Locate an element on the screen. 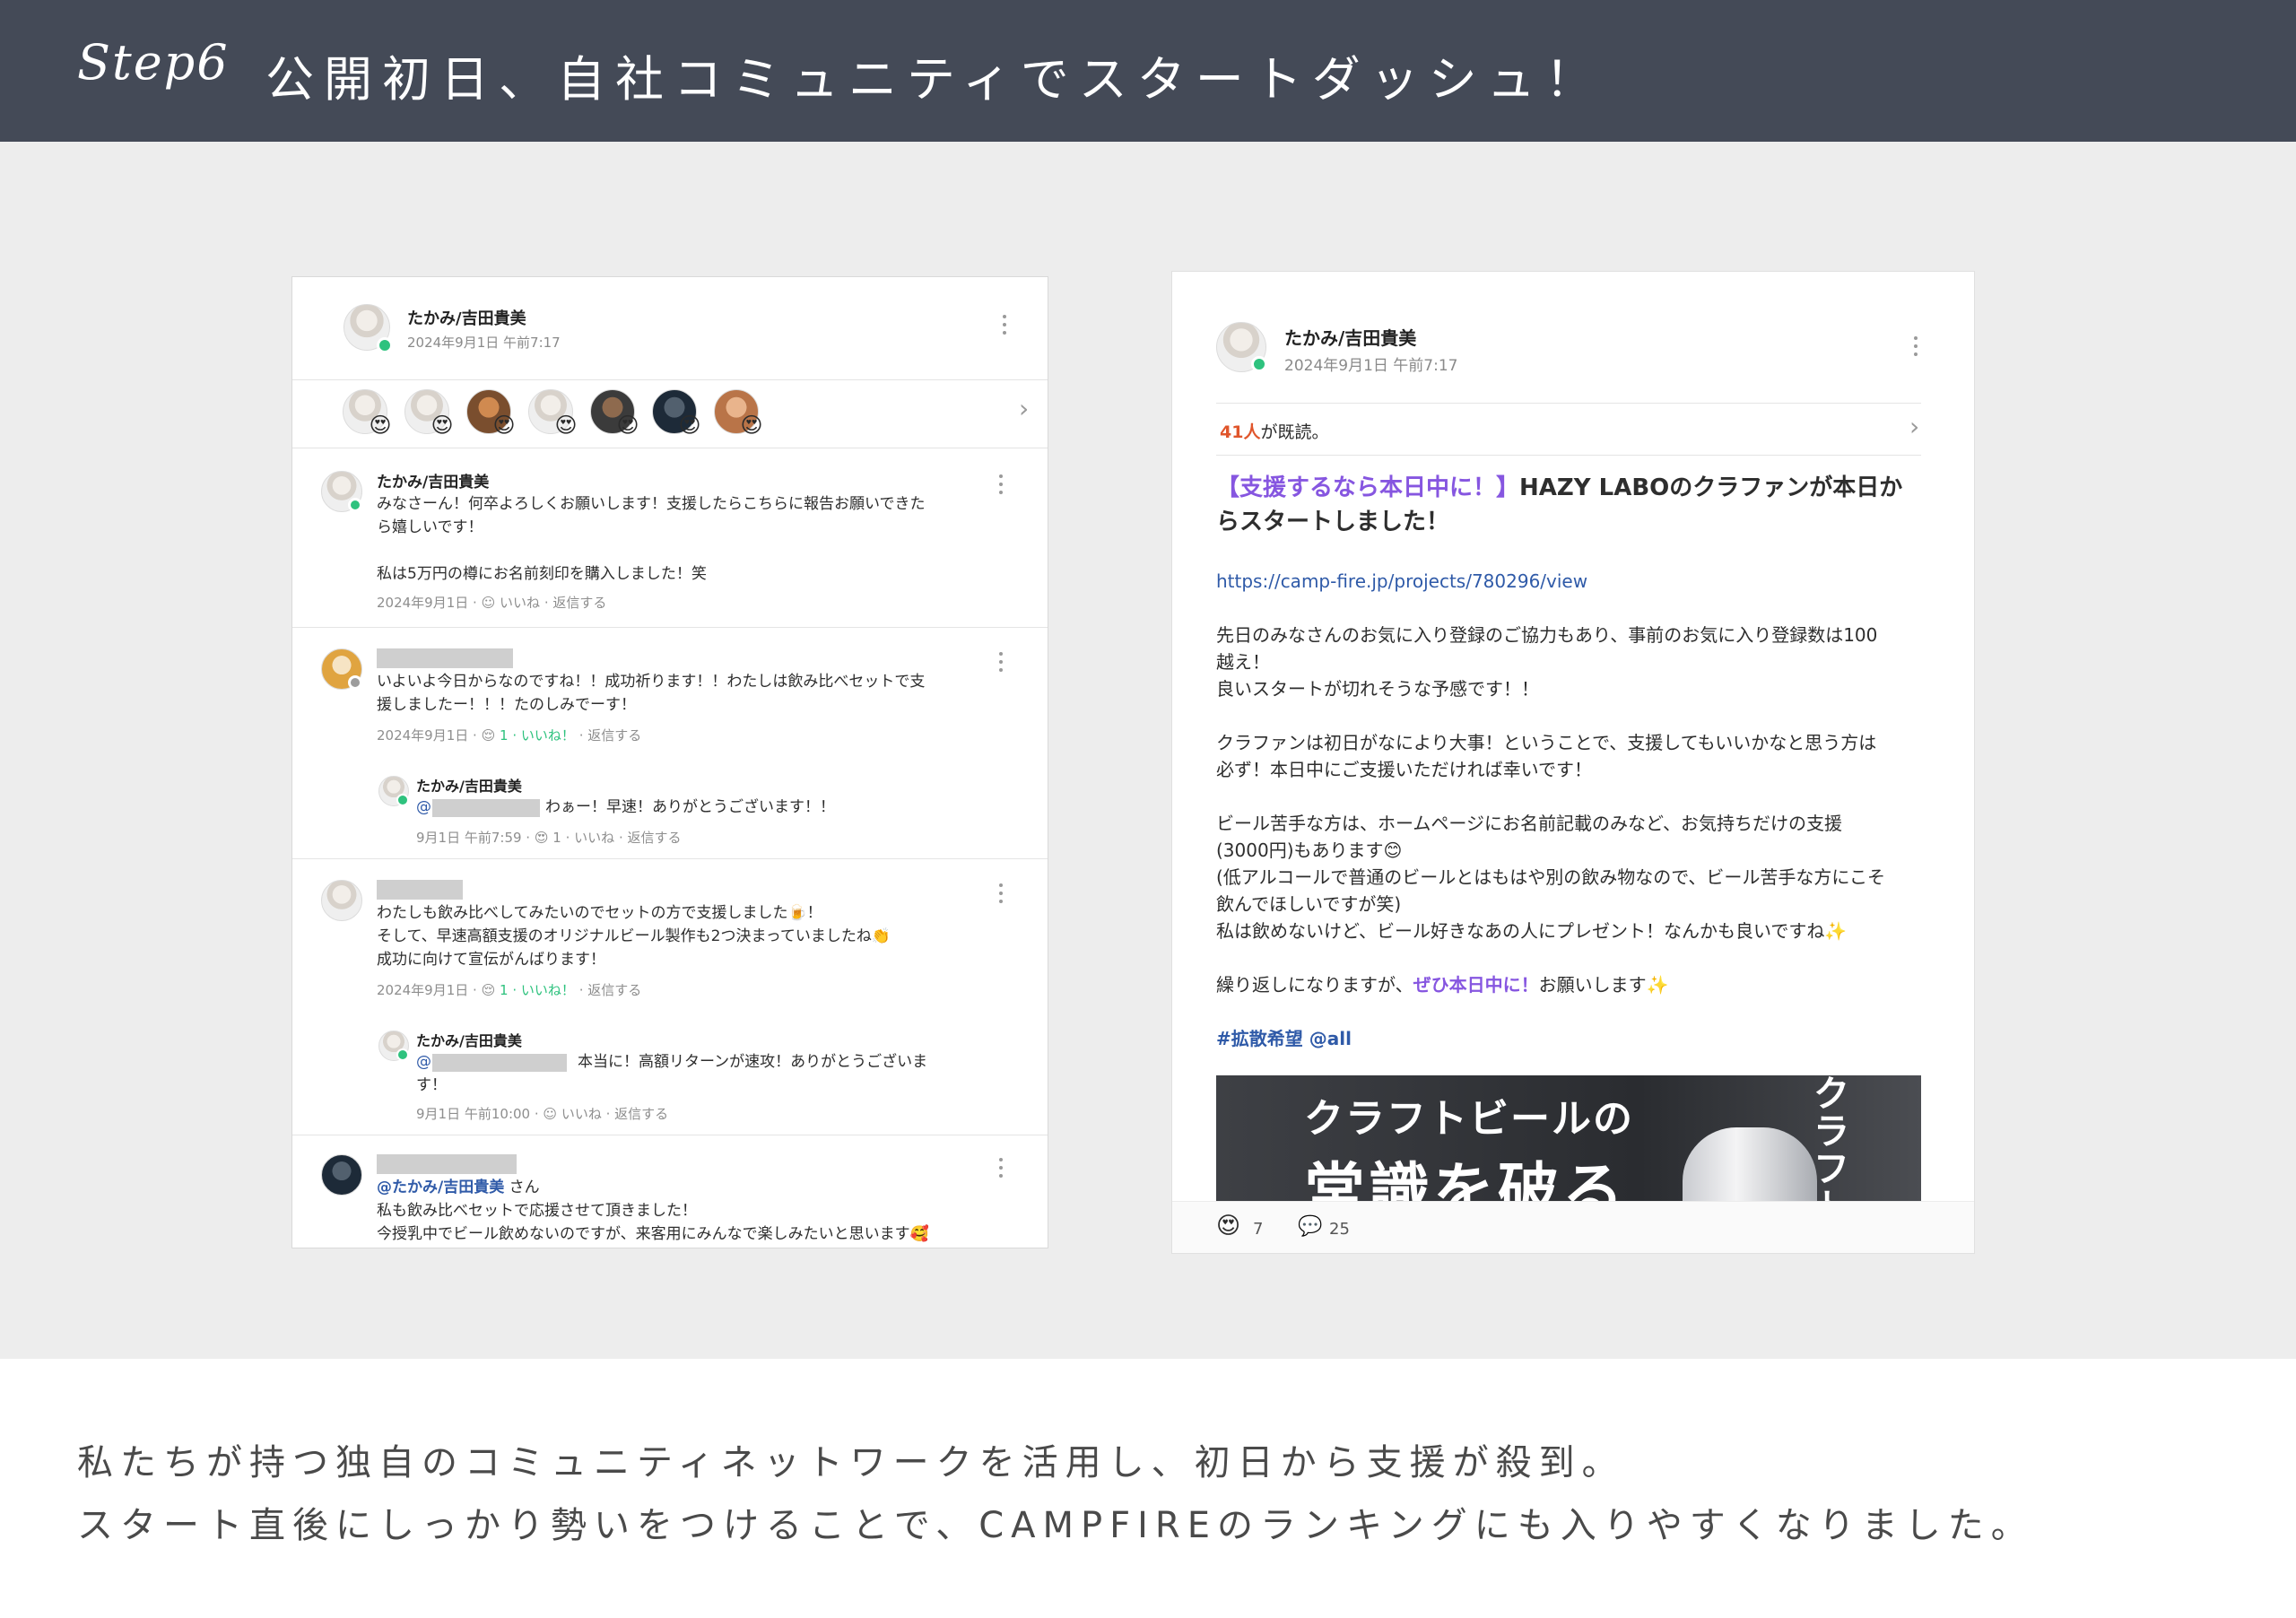  banner-text: クラフト is located at coordinates (1831, 1138).